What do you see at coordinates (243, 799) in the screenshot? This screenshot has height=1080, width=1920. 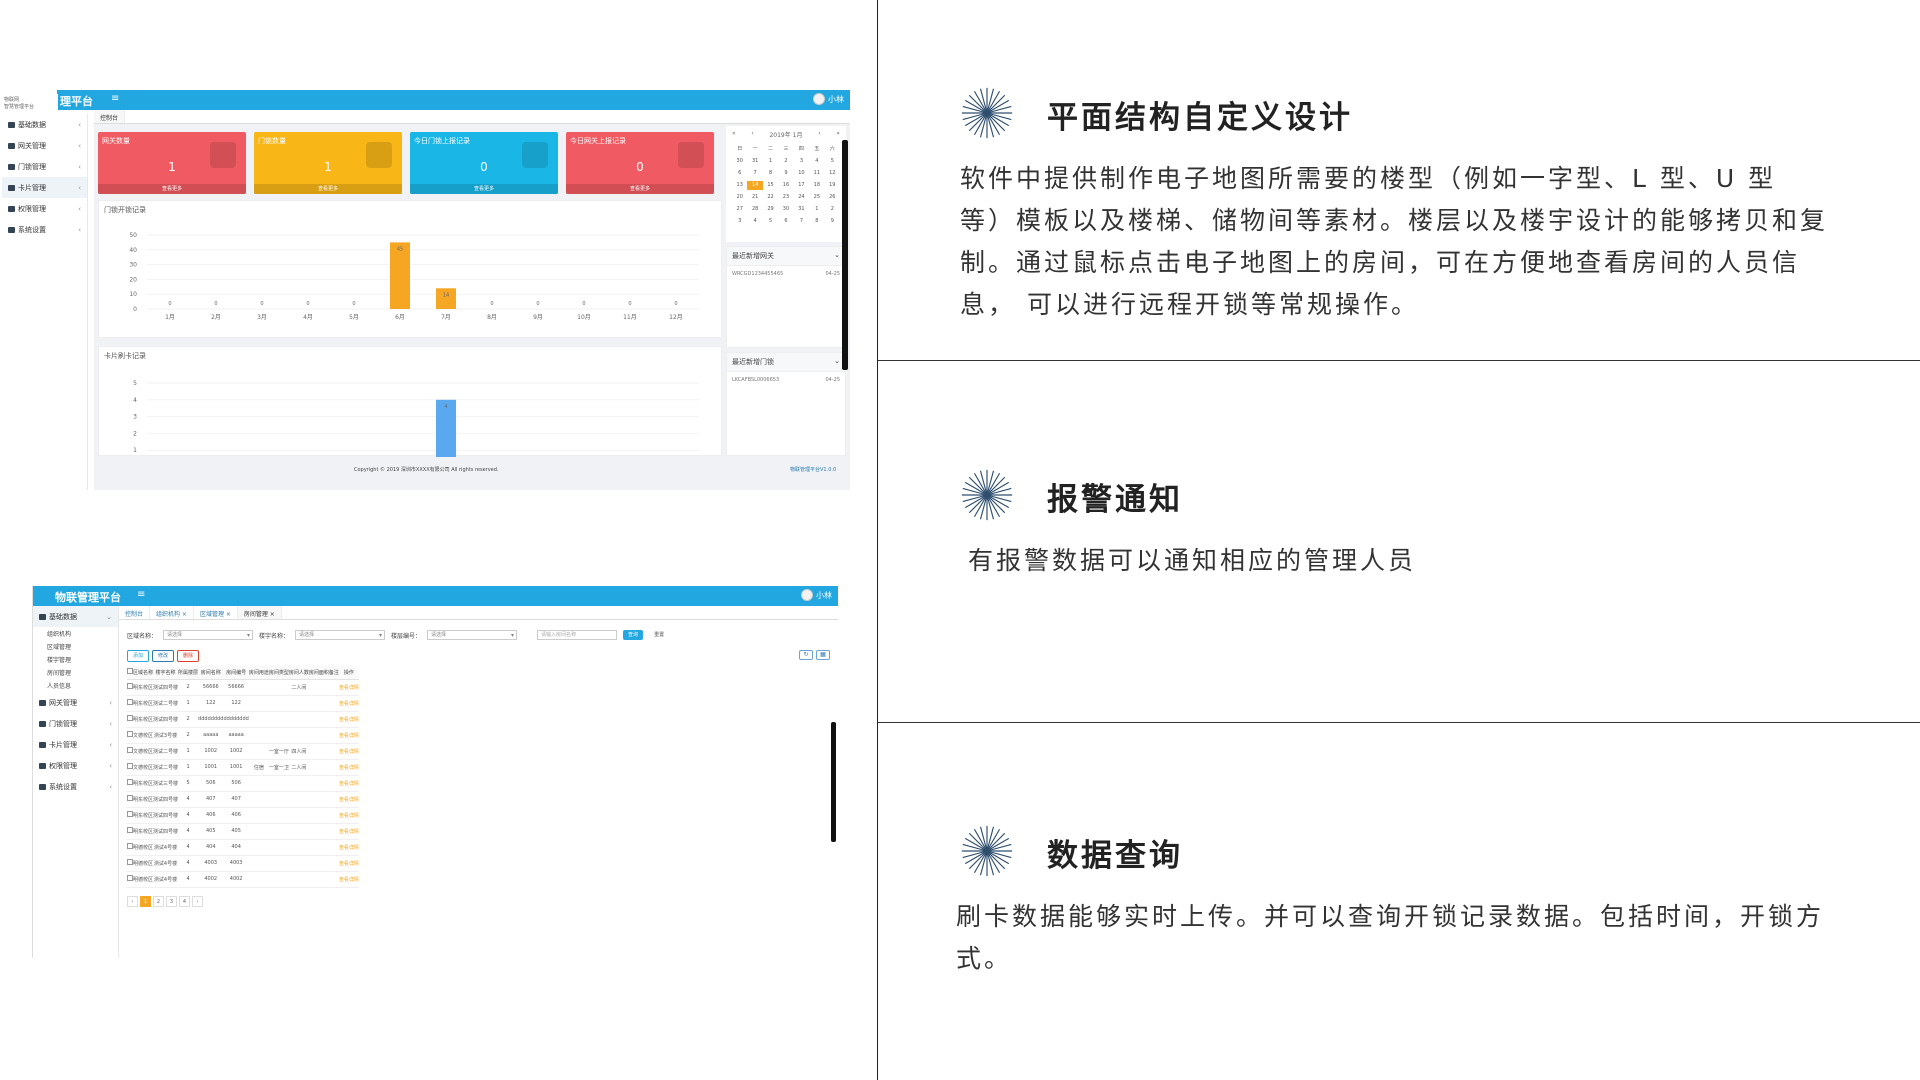 I see `table-row: 明东校区 测试四号楼 4 407 407 查看详情` at bounding box center [243, 799].